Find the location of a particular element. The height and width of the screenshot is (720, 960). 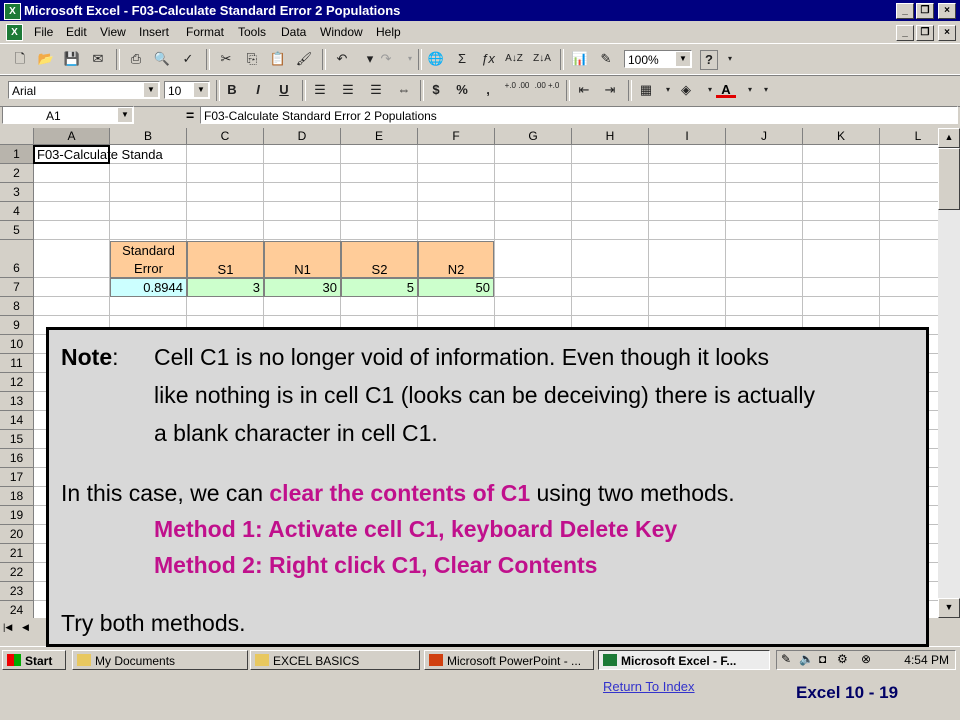

cell-e6: S2 is located at coordinates (379, 259).